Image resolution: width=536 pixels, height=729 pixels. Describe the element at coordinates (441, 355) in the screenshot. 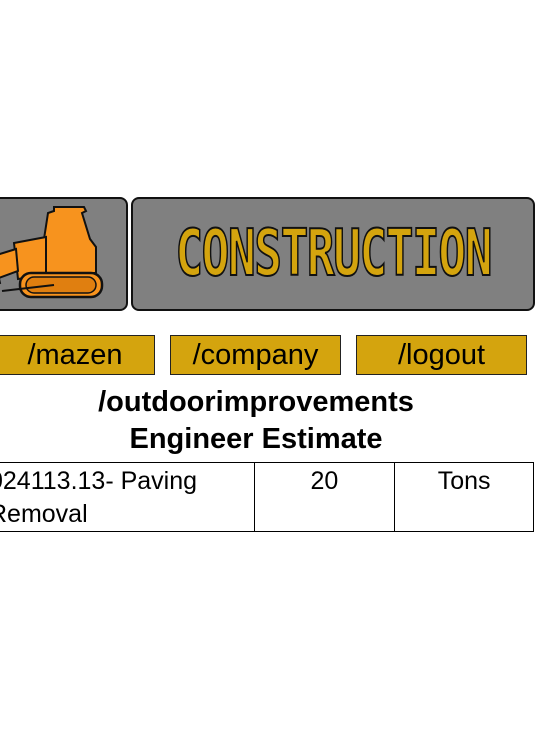

I see `nav-logout-button: /logout` at that location.